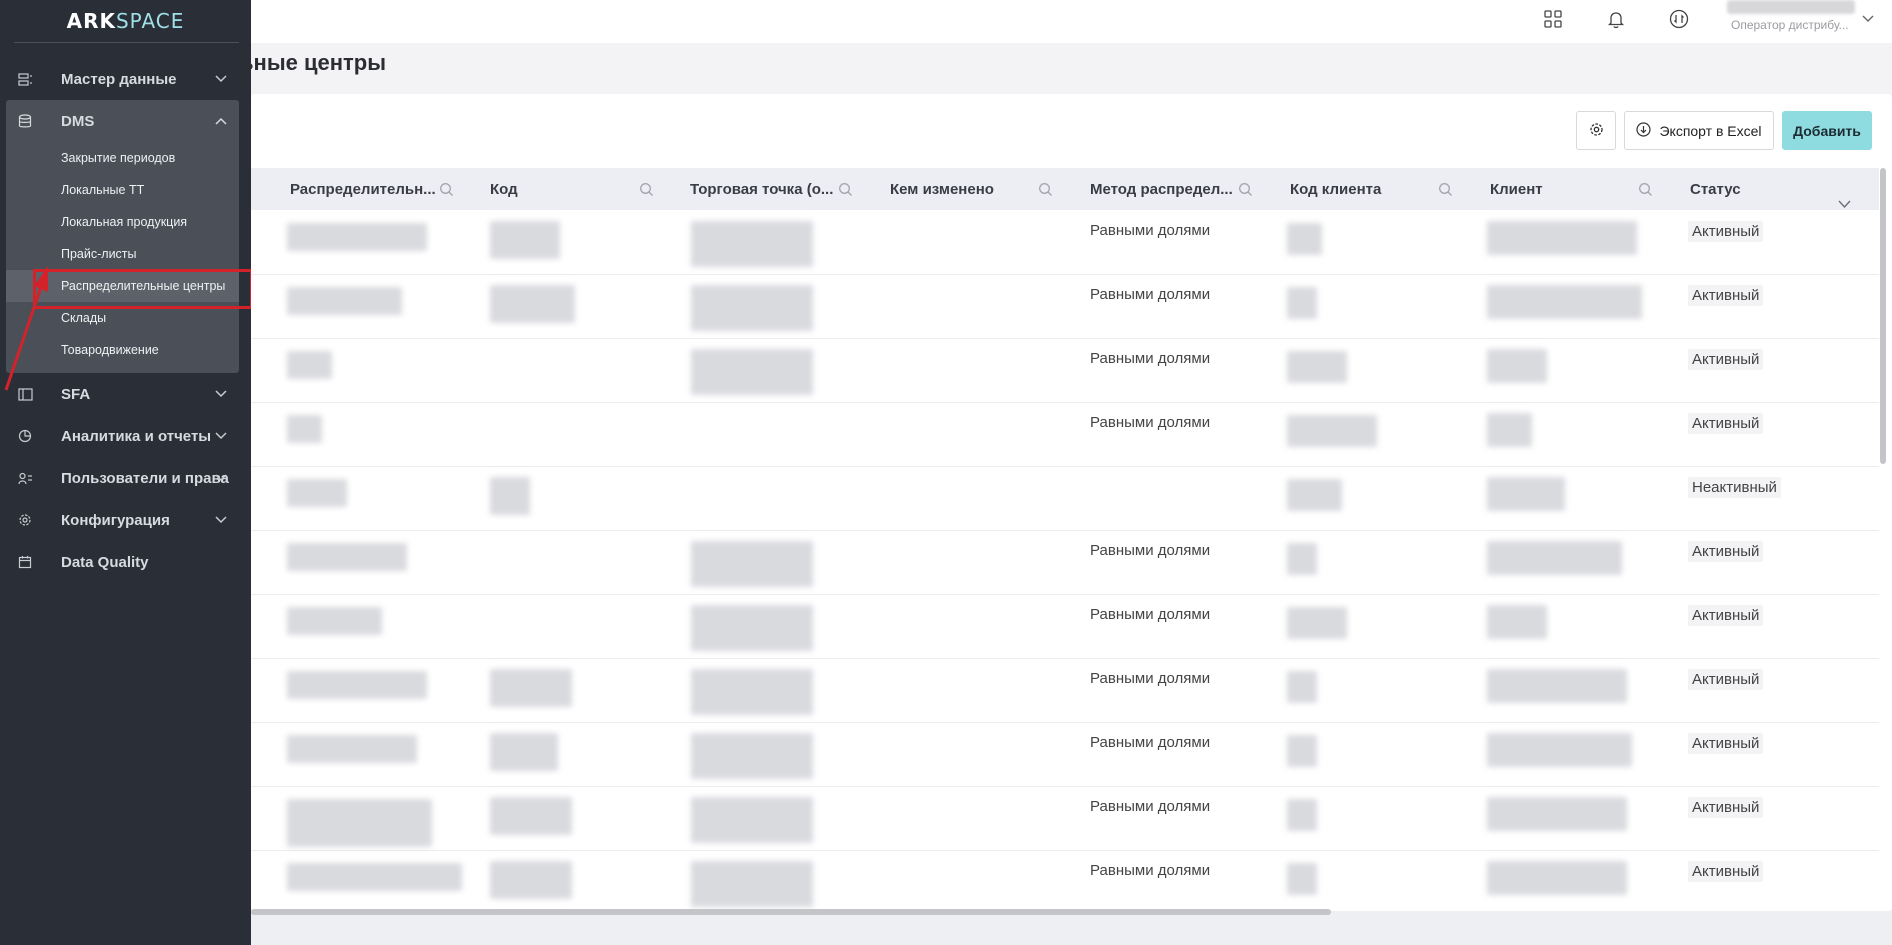  What do you see at coordinates (1516, 189) in the screenshot?
I see `column-header-client: Клиент` at bounding box center [1516, 189].